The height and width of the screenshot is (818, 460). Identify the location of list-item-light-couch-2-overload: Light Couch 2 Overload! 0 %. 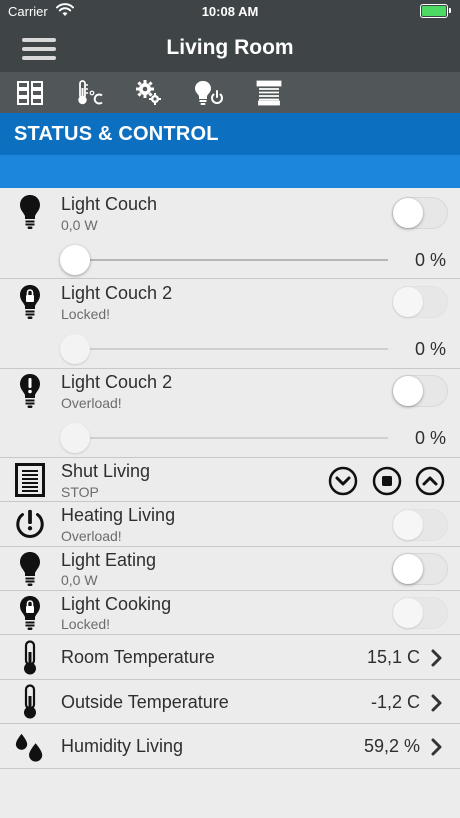
(230, 414).